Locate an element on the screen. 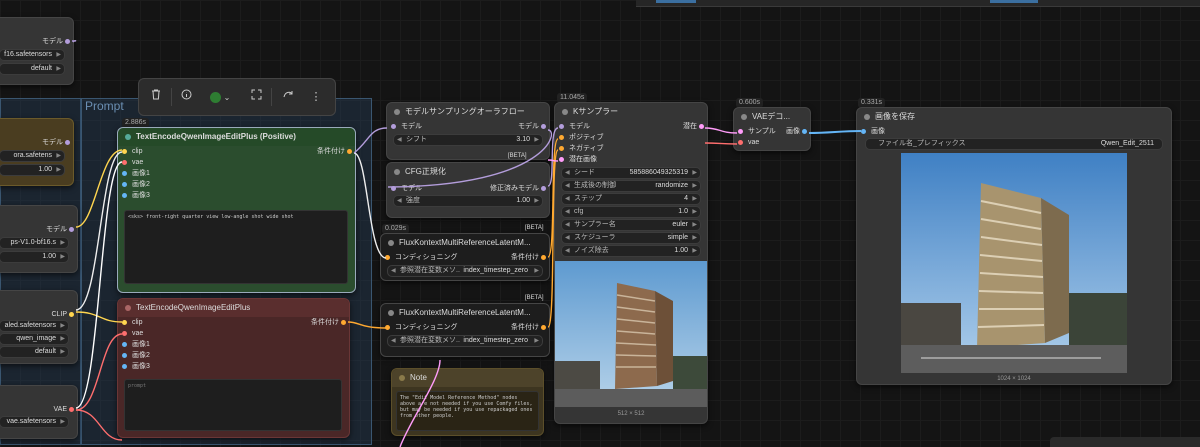  latent-input-socket is located at coordinates (561, 159).